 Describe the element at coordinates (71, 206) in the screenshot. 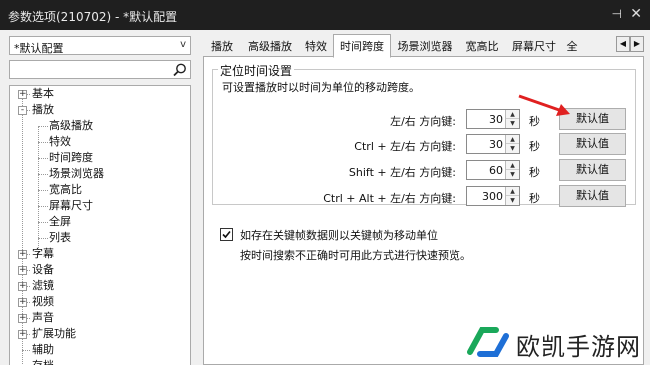

I see `tree-item-7: 屏幕尺寸` at that location.